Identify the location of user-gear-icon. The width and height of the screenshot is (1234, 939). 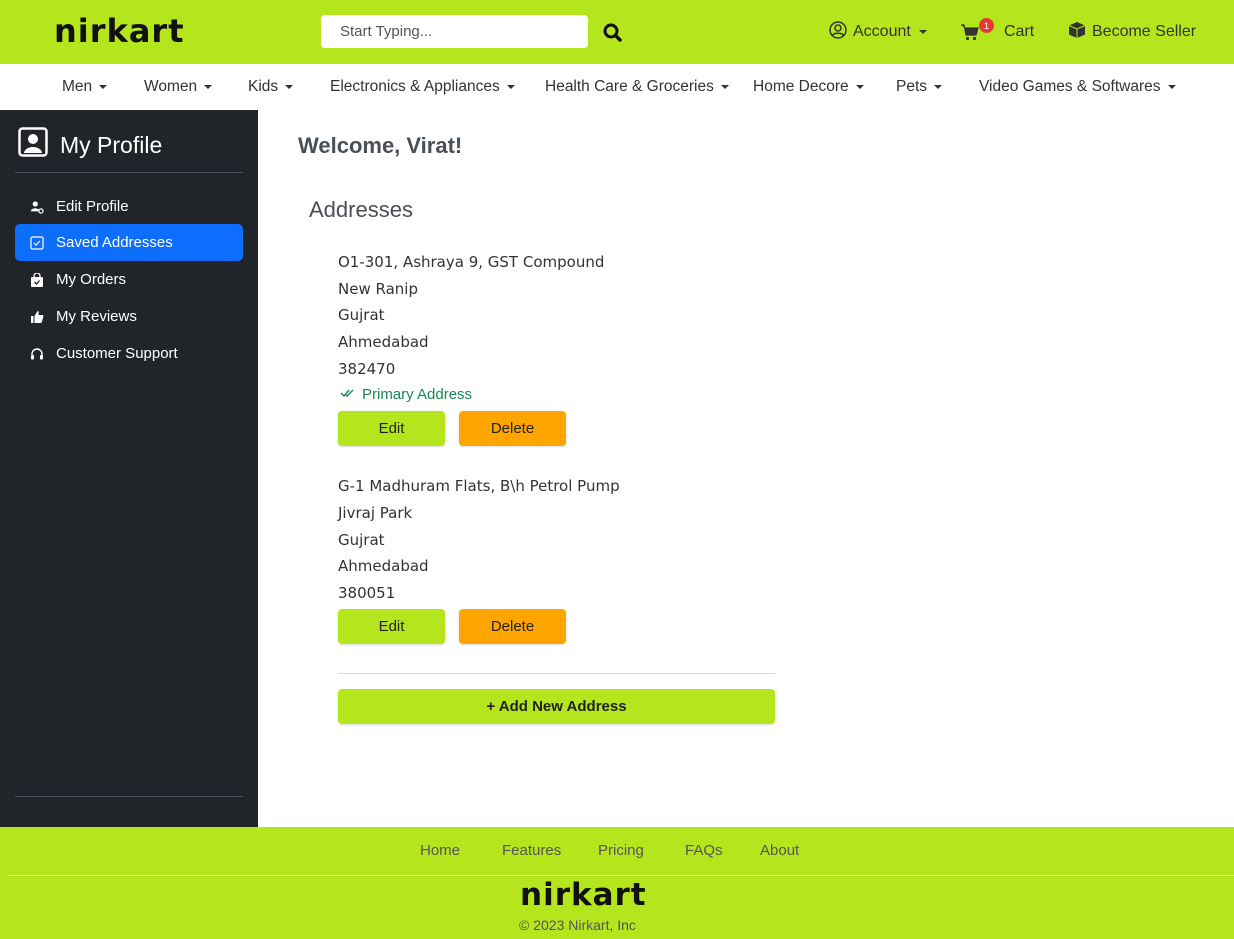
(37, 207).